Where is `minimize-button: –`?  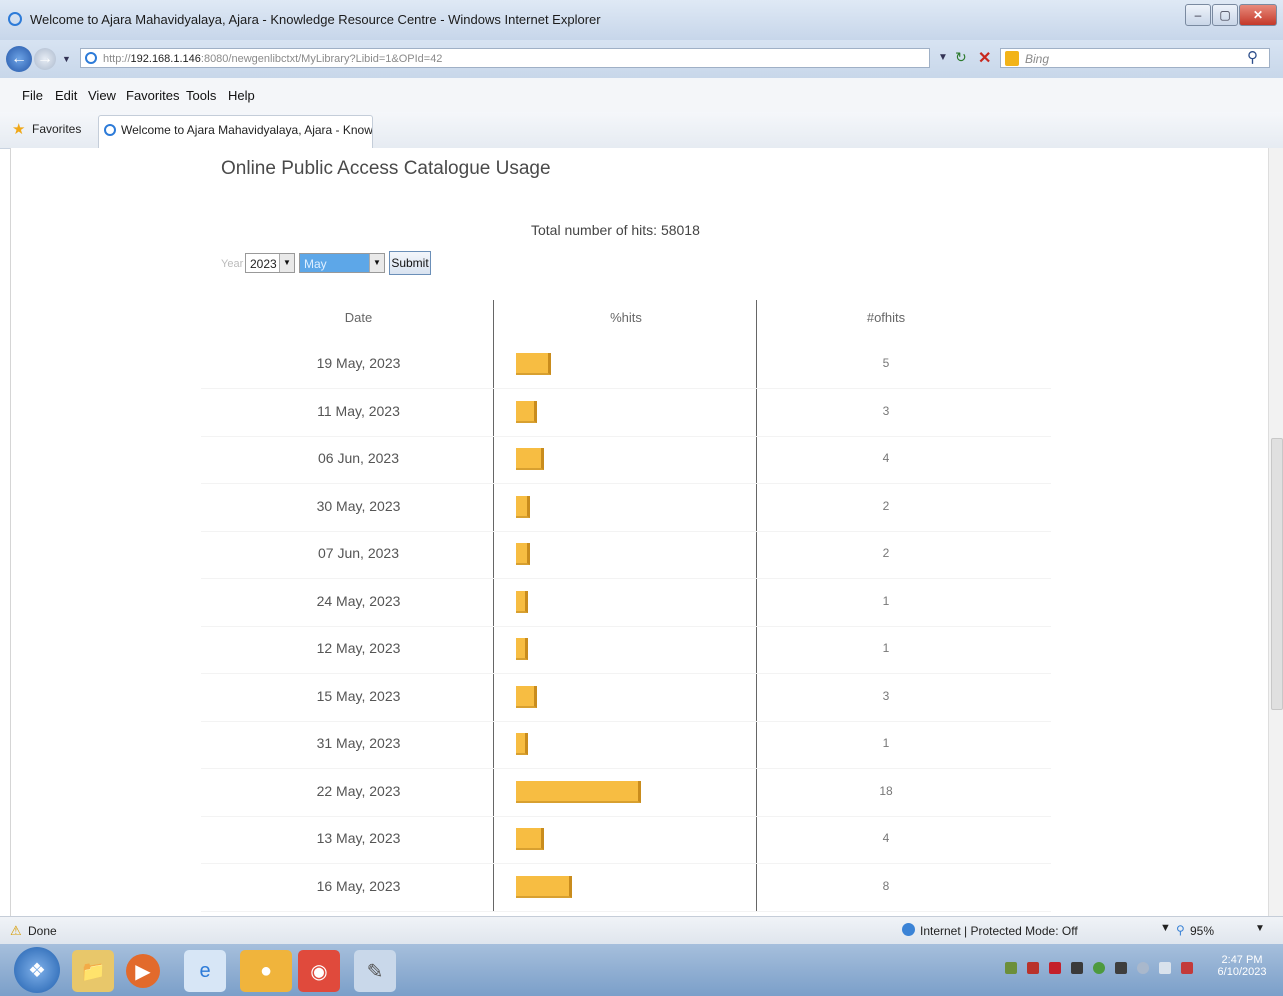 minimize-button: – is located at coordinates (1198, 15).